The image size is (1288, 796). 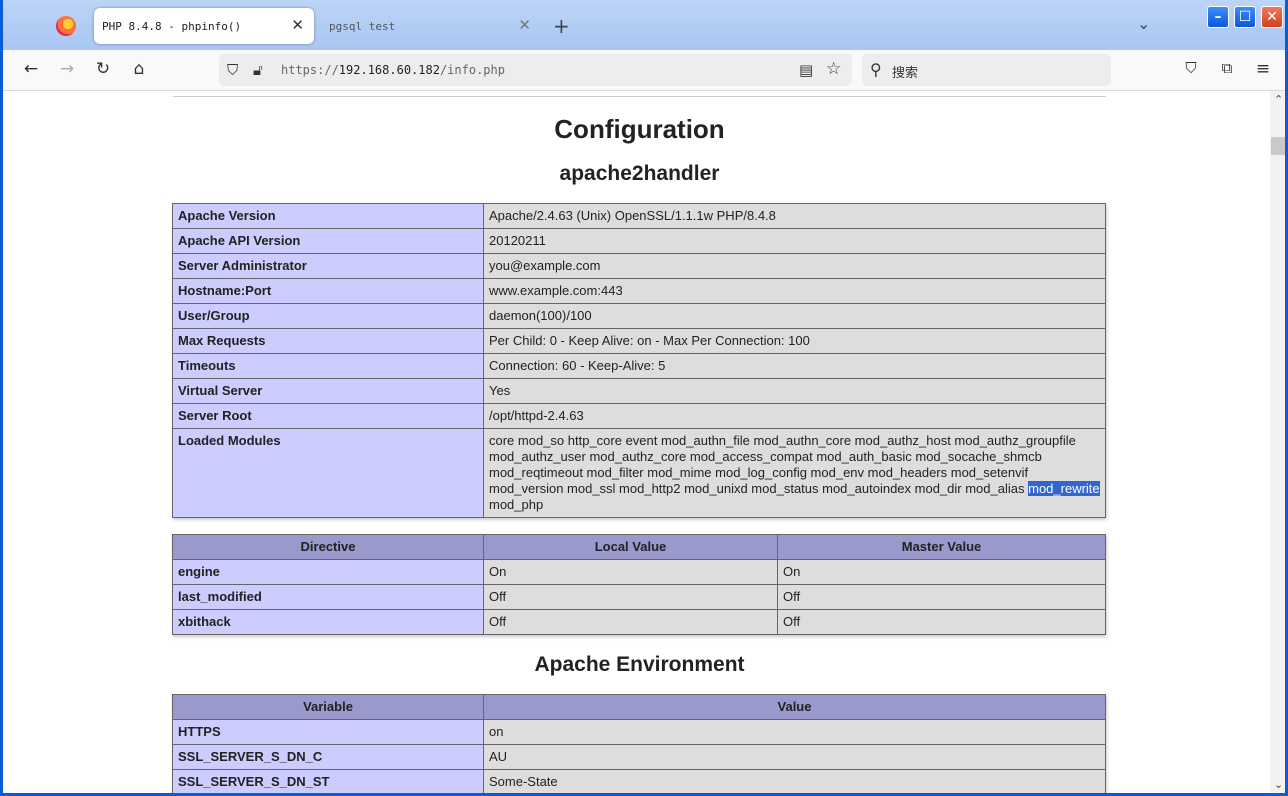 What do you see at coordinates (67, 69) in the screenshot?
I see `forward-arrow-icon: →` at bounding box center [67, 69].